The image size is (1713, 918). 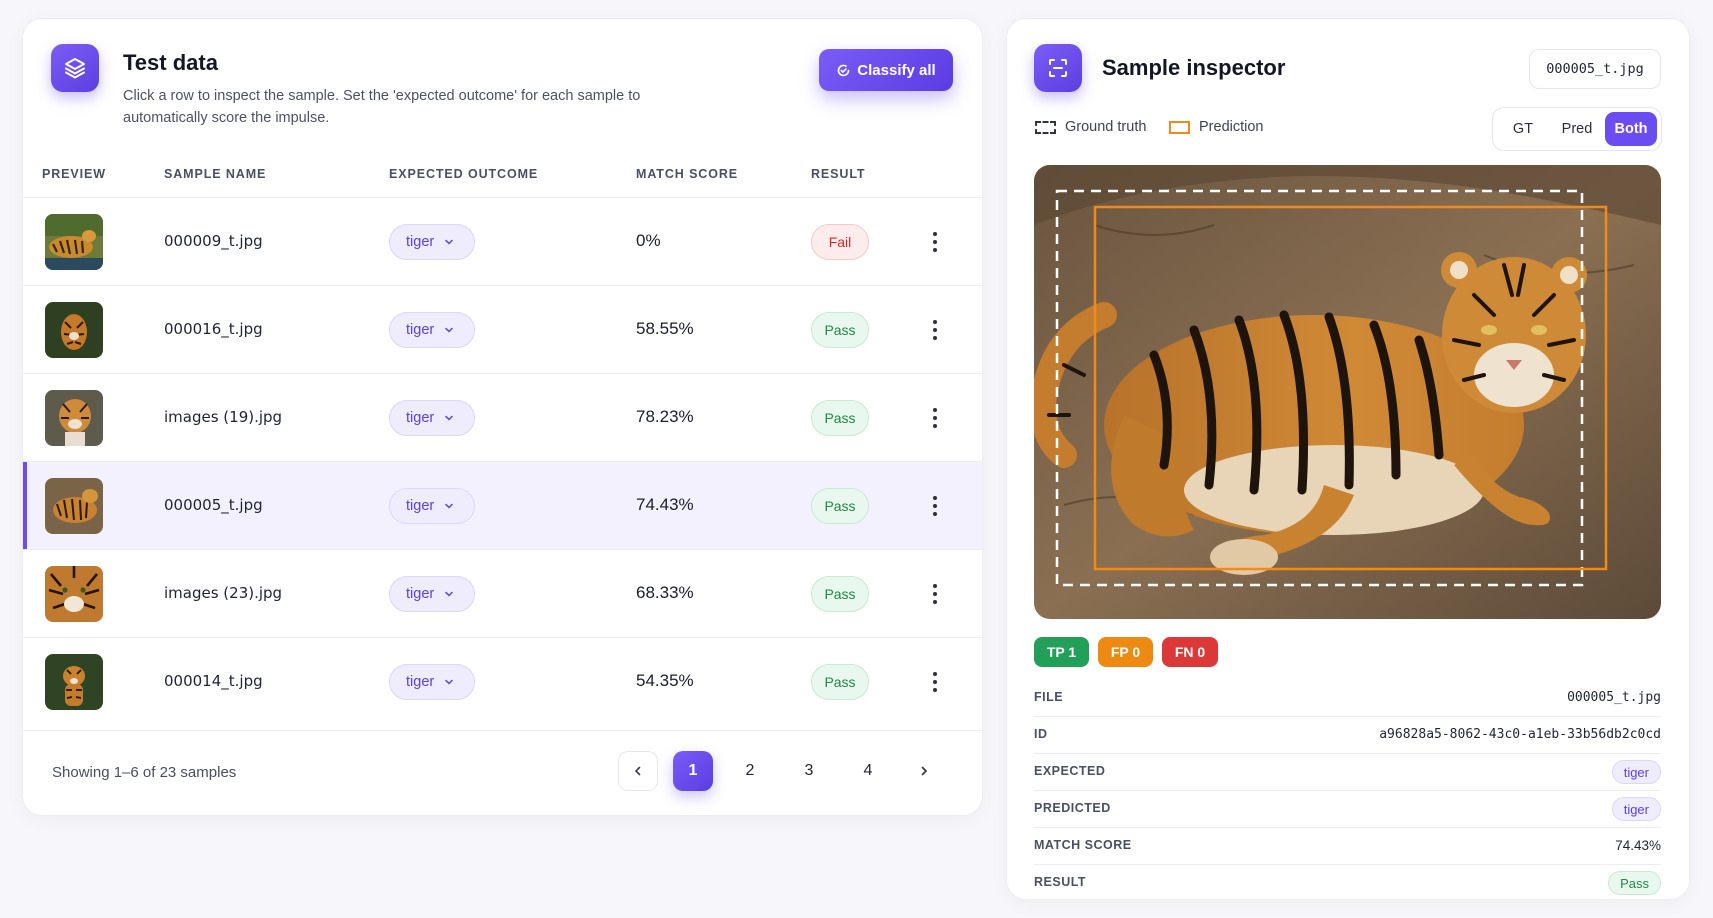 I want to click on toggle-pred: Pred, so click(x=1577, y=129).